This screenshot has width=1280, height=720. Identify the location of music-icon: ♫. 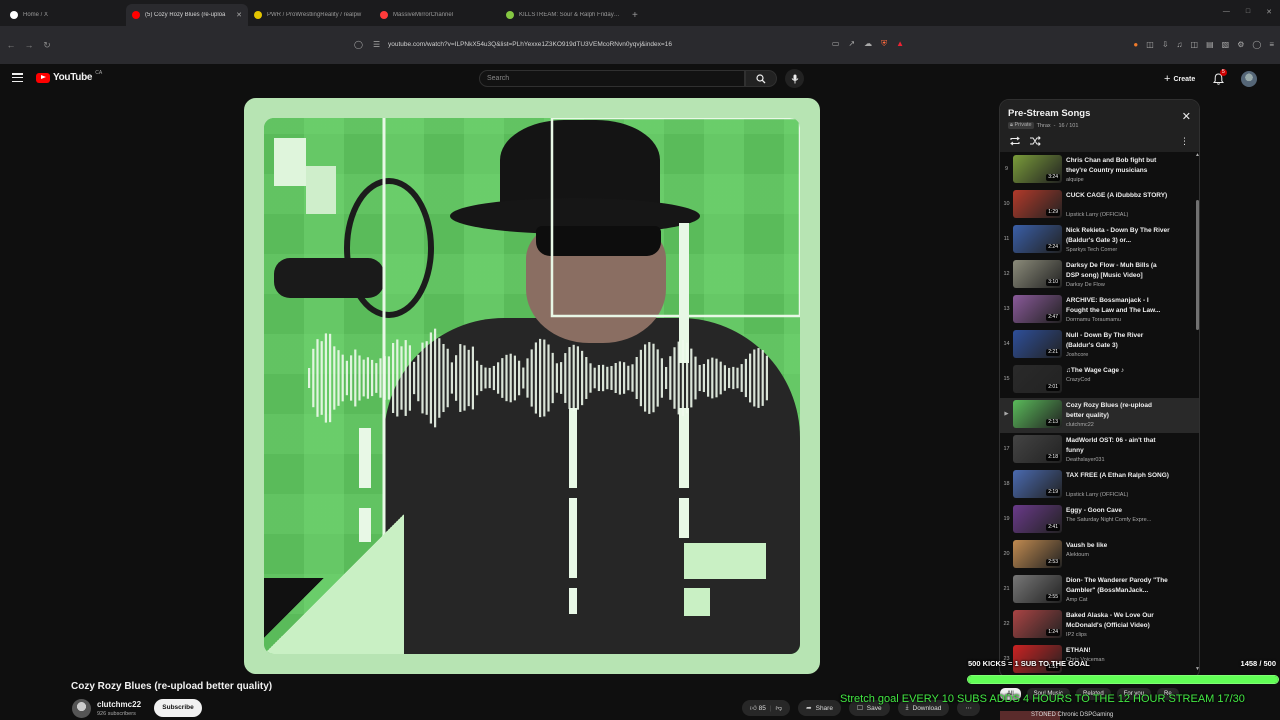
(1180, 44).